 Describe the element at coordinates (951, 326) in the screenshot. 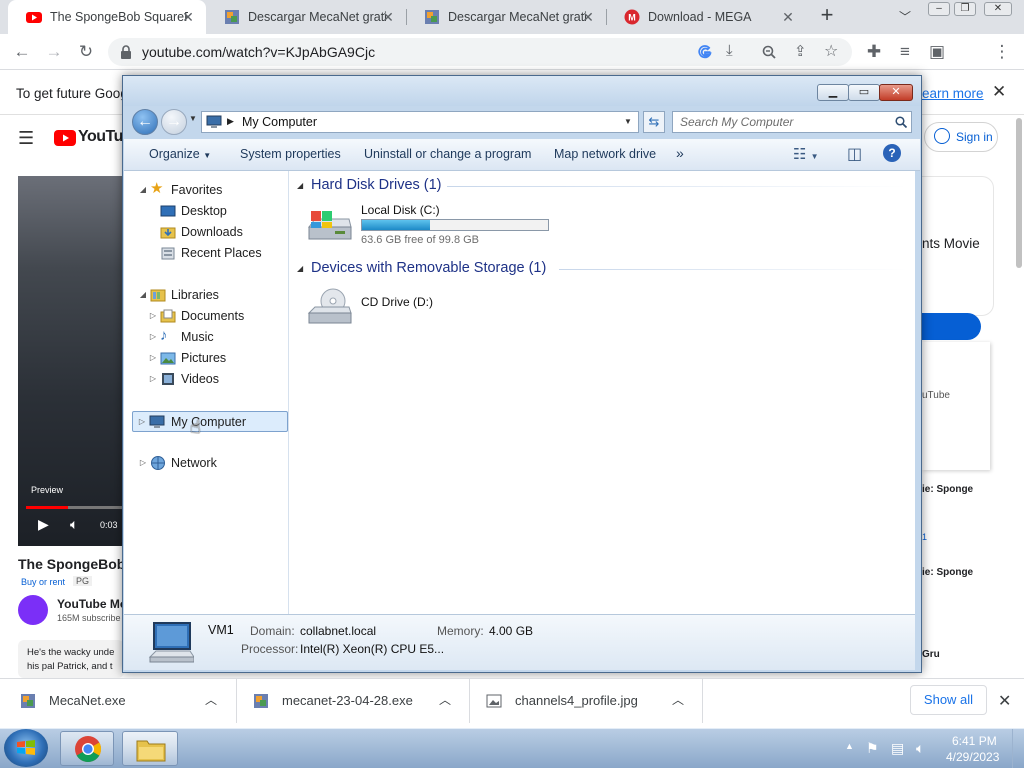

I see `side-card-button` at that location.